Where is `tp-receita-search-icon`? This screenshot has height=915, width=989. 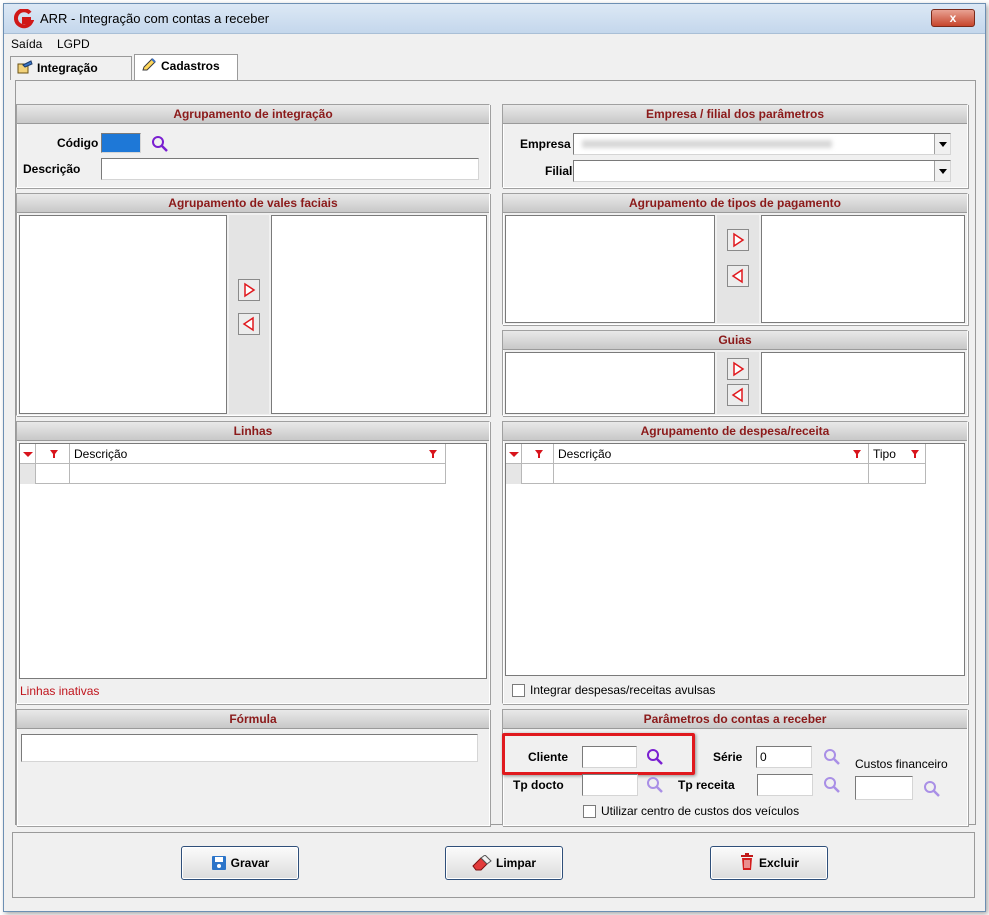 tp-receita-search-icon is located at coordinates (832, 785).